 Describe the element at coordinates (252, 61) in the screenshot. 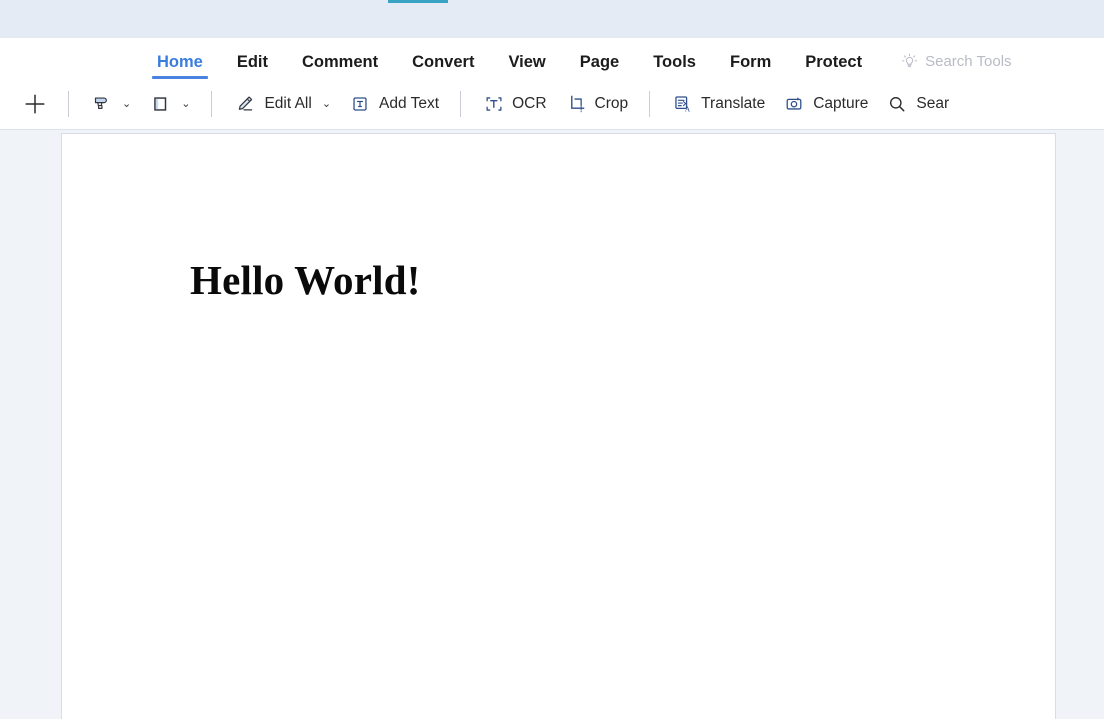

I see `tab-edit-label: Edit` at that location.